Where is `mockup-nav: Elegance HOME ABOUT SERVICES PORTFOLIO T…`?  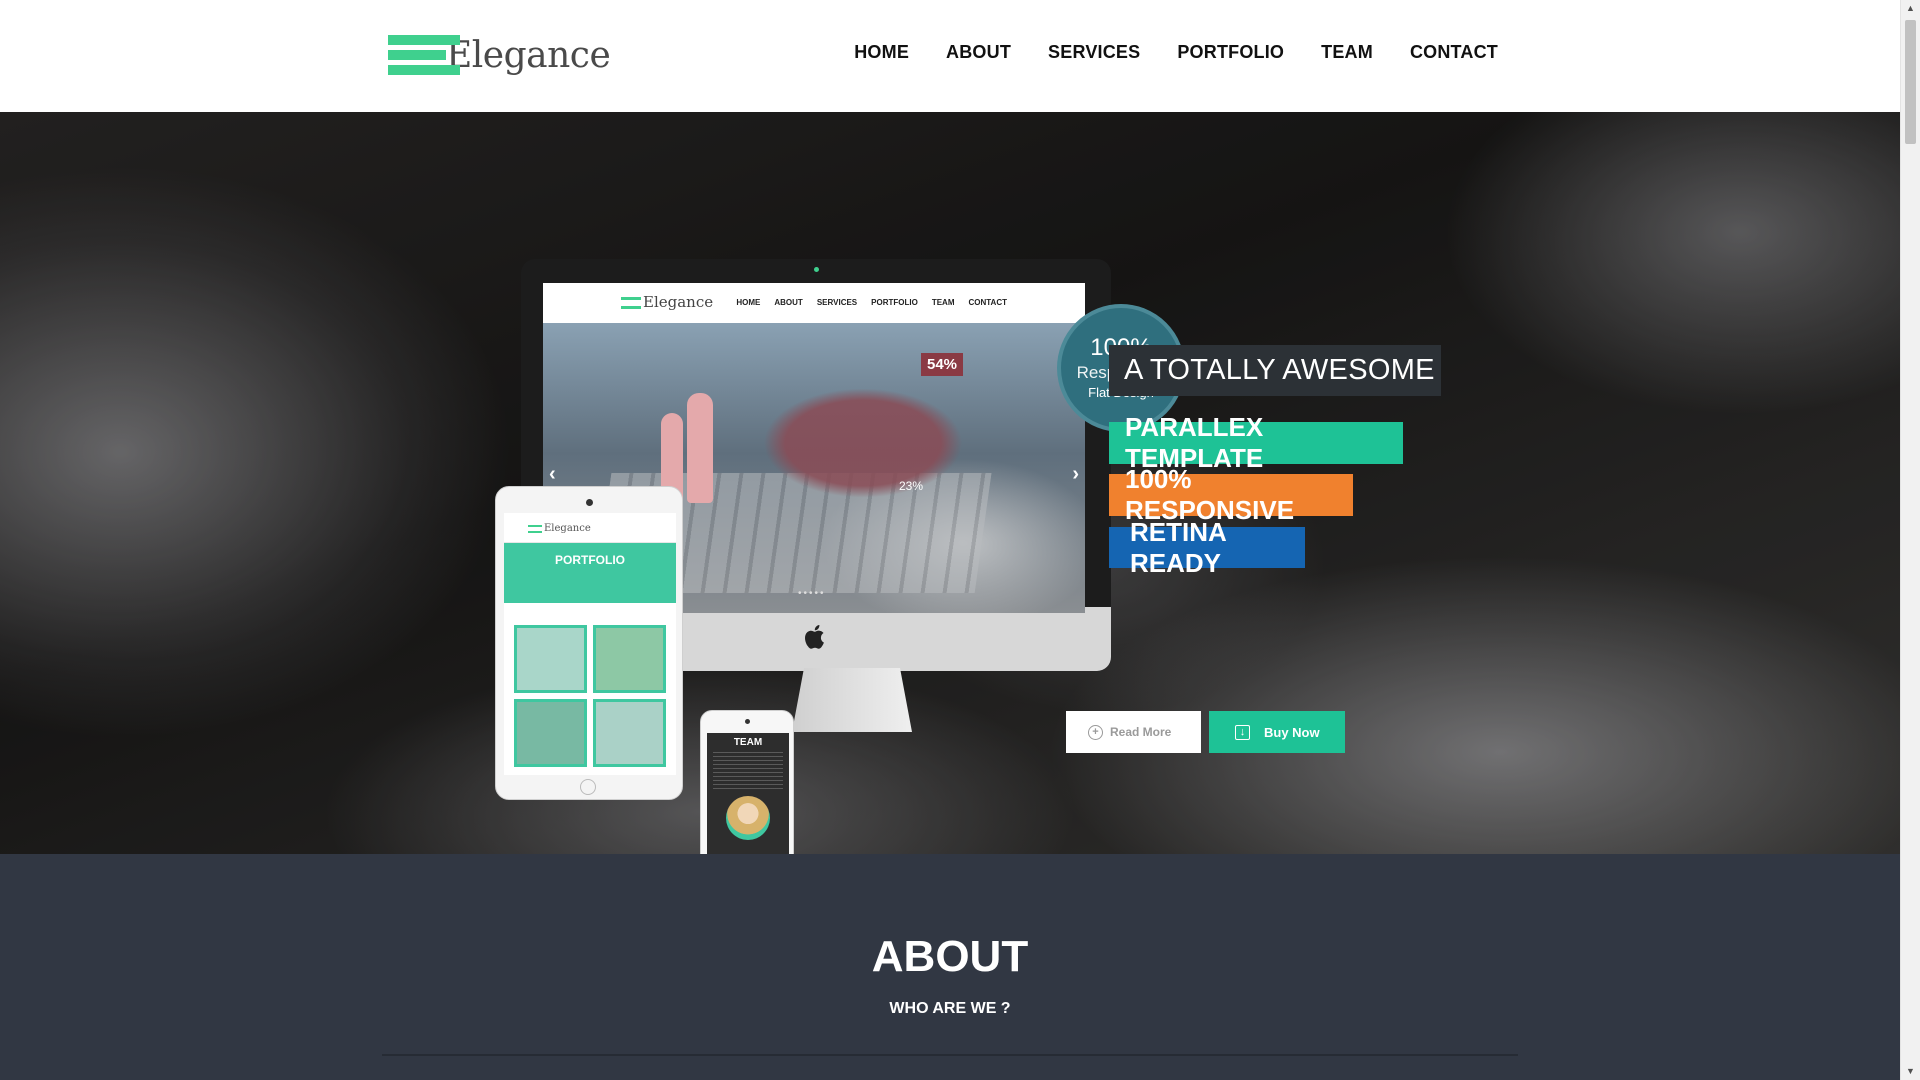 mockup-nav: Elegance HOME ABOUT SERVICES PORTFOLIO T… is located at coordinates (814, 303).